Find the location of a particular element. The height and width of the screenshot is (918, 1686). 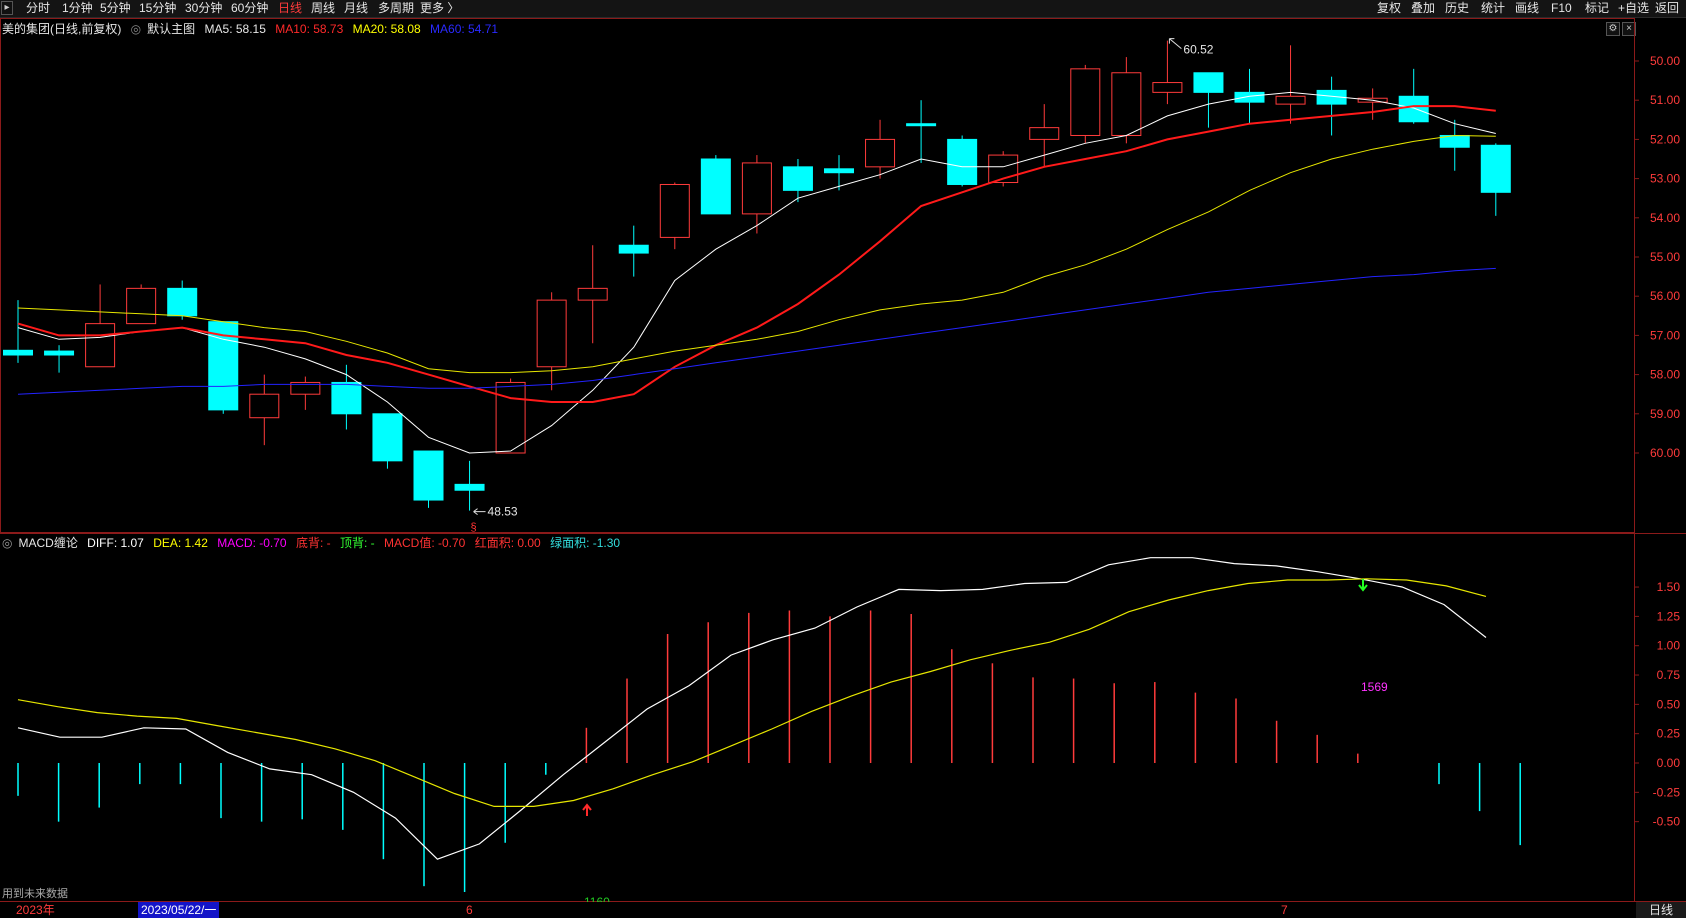

golden-cross-arrow is located at coordinates (587, 809).